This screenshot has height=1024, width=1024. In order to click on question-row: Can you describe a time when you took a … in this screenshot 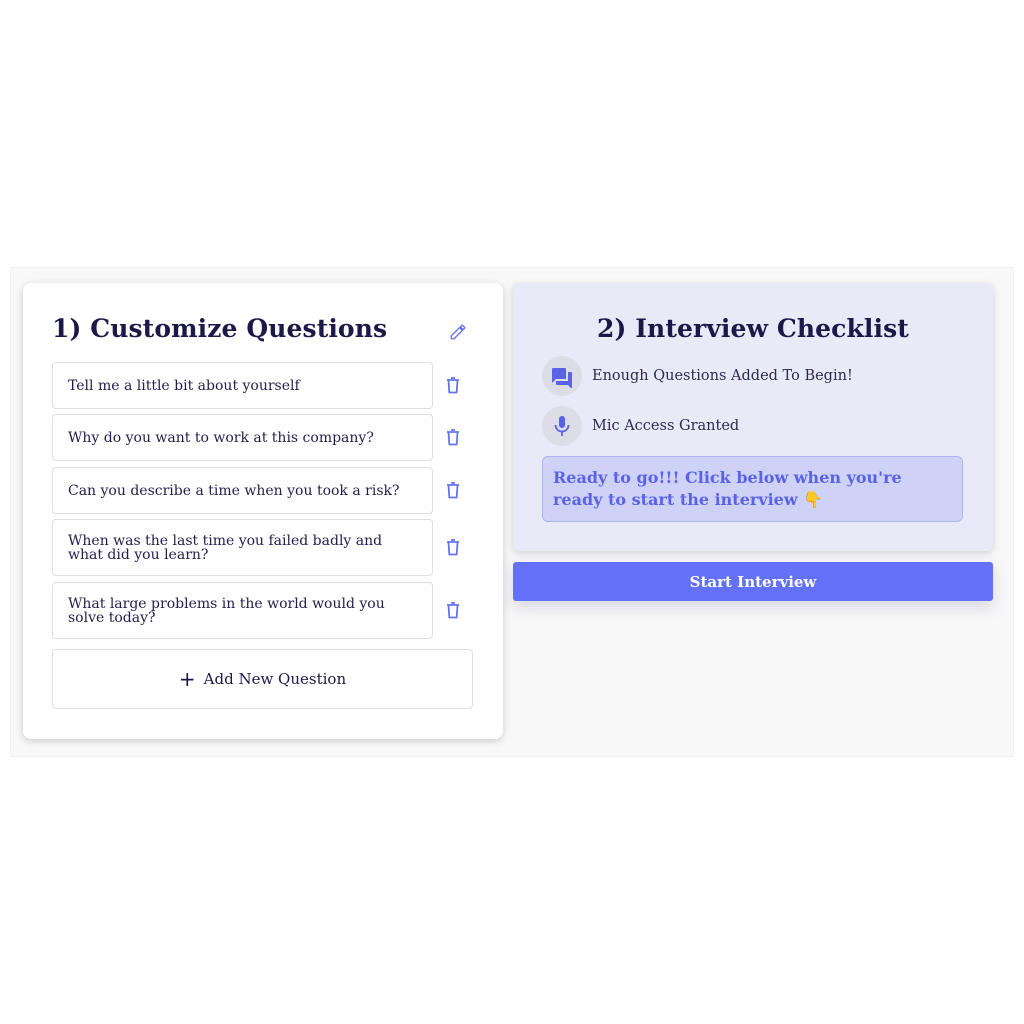, I will do `click(264, 490)`.